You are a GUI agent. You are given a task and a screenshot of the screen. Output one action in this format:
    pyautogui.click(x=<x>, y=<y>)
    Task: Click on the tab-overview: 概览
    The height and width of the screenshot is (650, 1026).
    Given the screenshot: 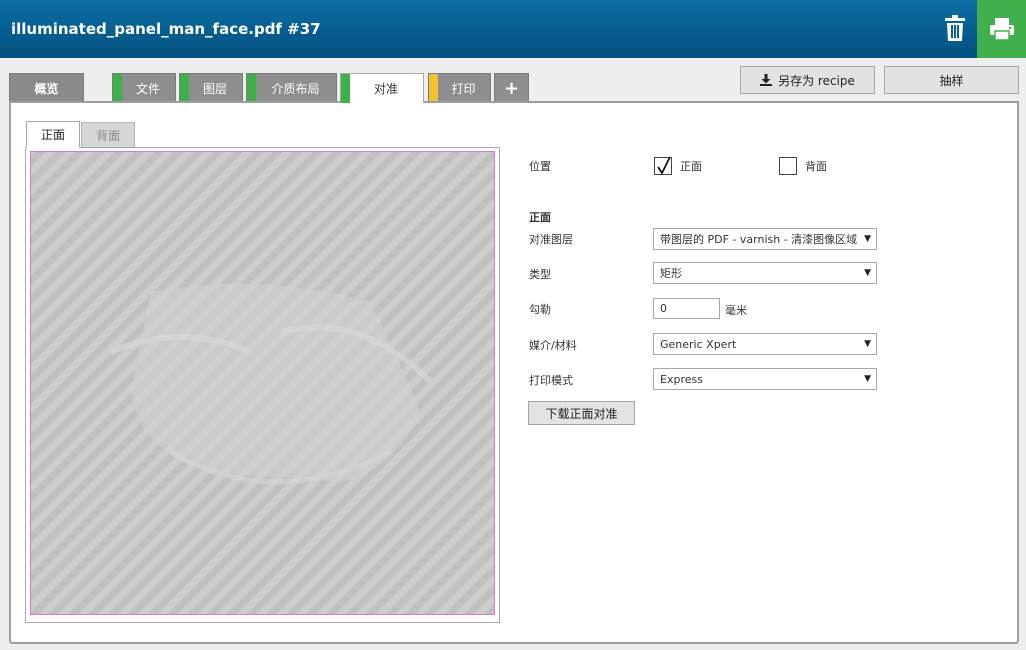 What is the action you would take?
    pyautogui.click(x=46, y=87)
    